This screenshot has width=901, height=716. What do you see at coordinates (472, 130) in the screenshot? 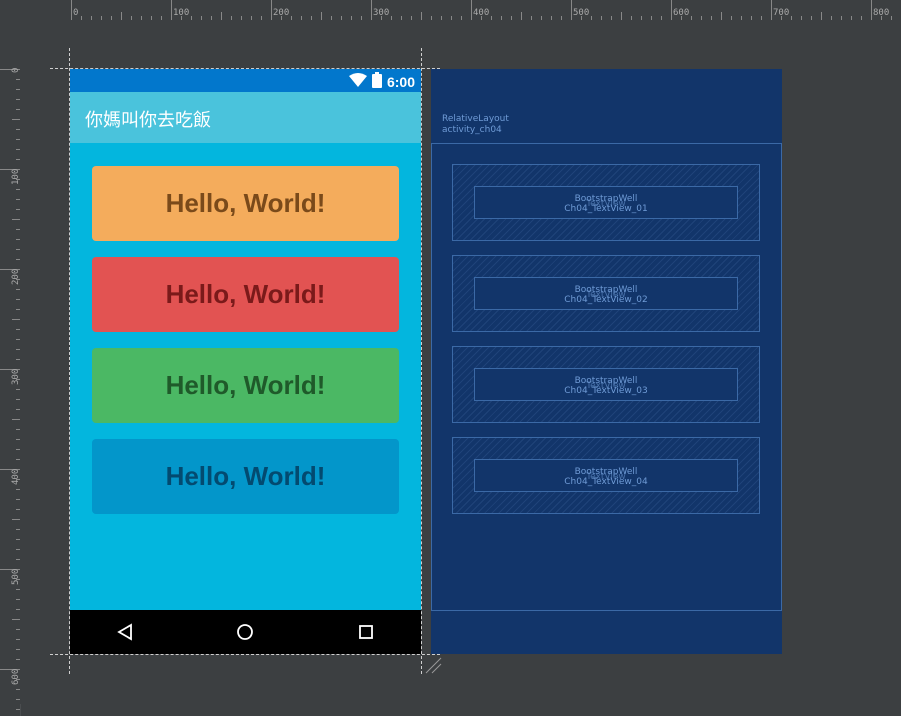
I see `root-layout-id: activity_ch04` at bounding box center [472, 130].